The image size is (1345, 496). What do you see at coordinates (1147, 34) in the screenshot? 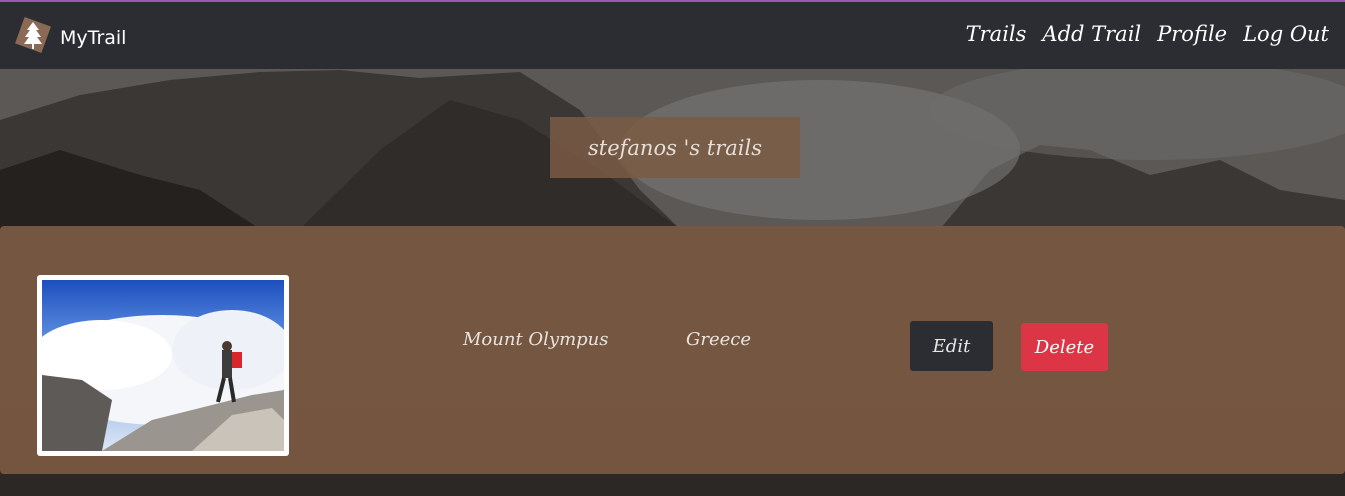
I see `nav-links: Trails Add Trail Profile Log Out` at bounding box center [1147, 34].